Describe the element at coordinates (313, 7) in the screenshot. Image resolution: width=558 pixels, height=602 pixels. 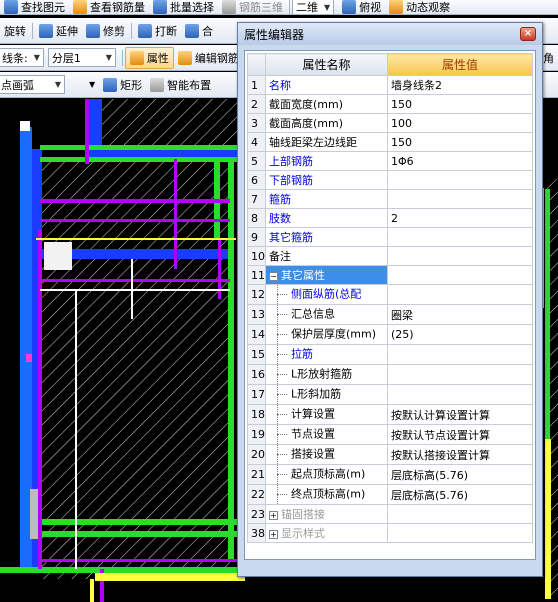
I see `view-mode-select: 二维 ▼` at that location.